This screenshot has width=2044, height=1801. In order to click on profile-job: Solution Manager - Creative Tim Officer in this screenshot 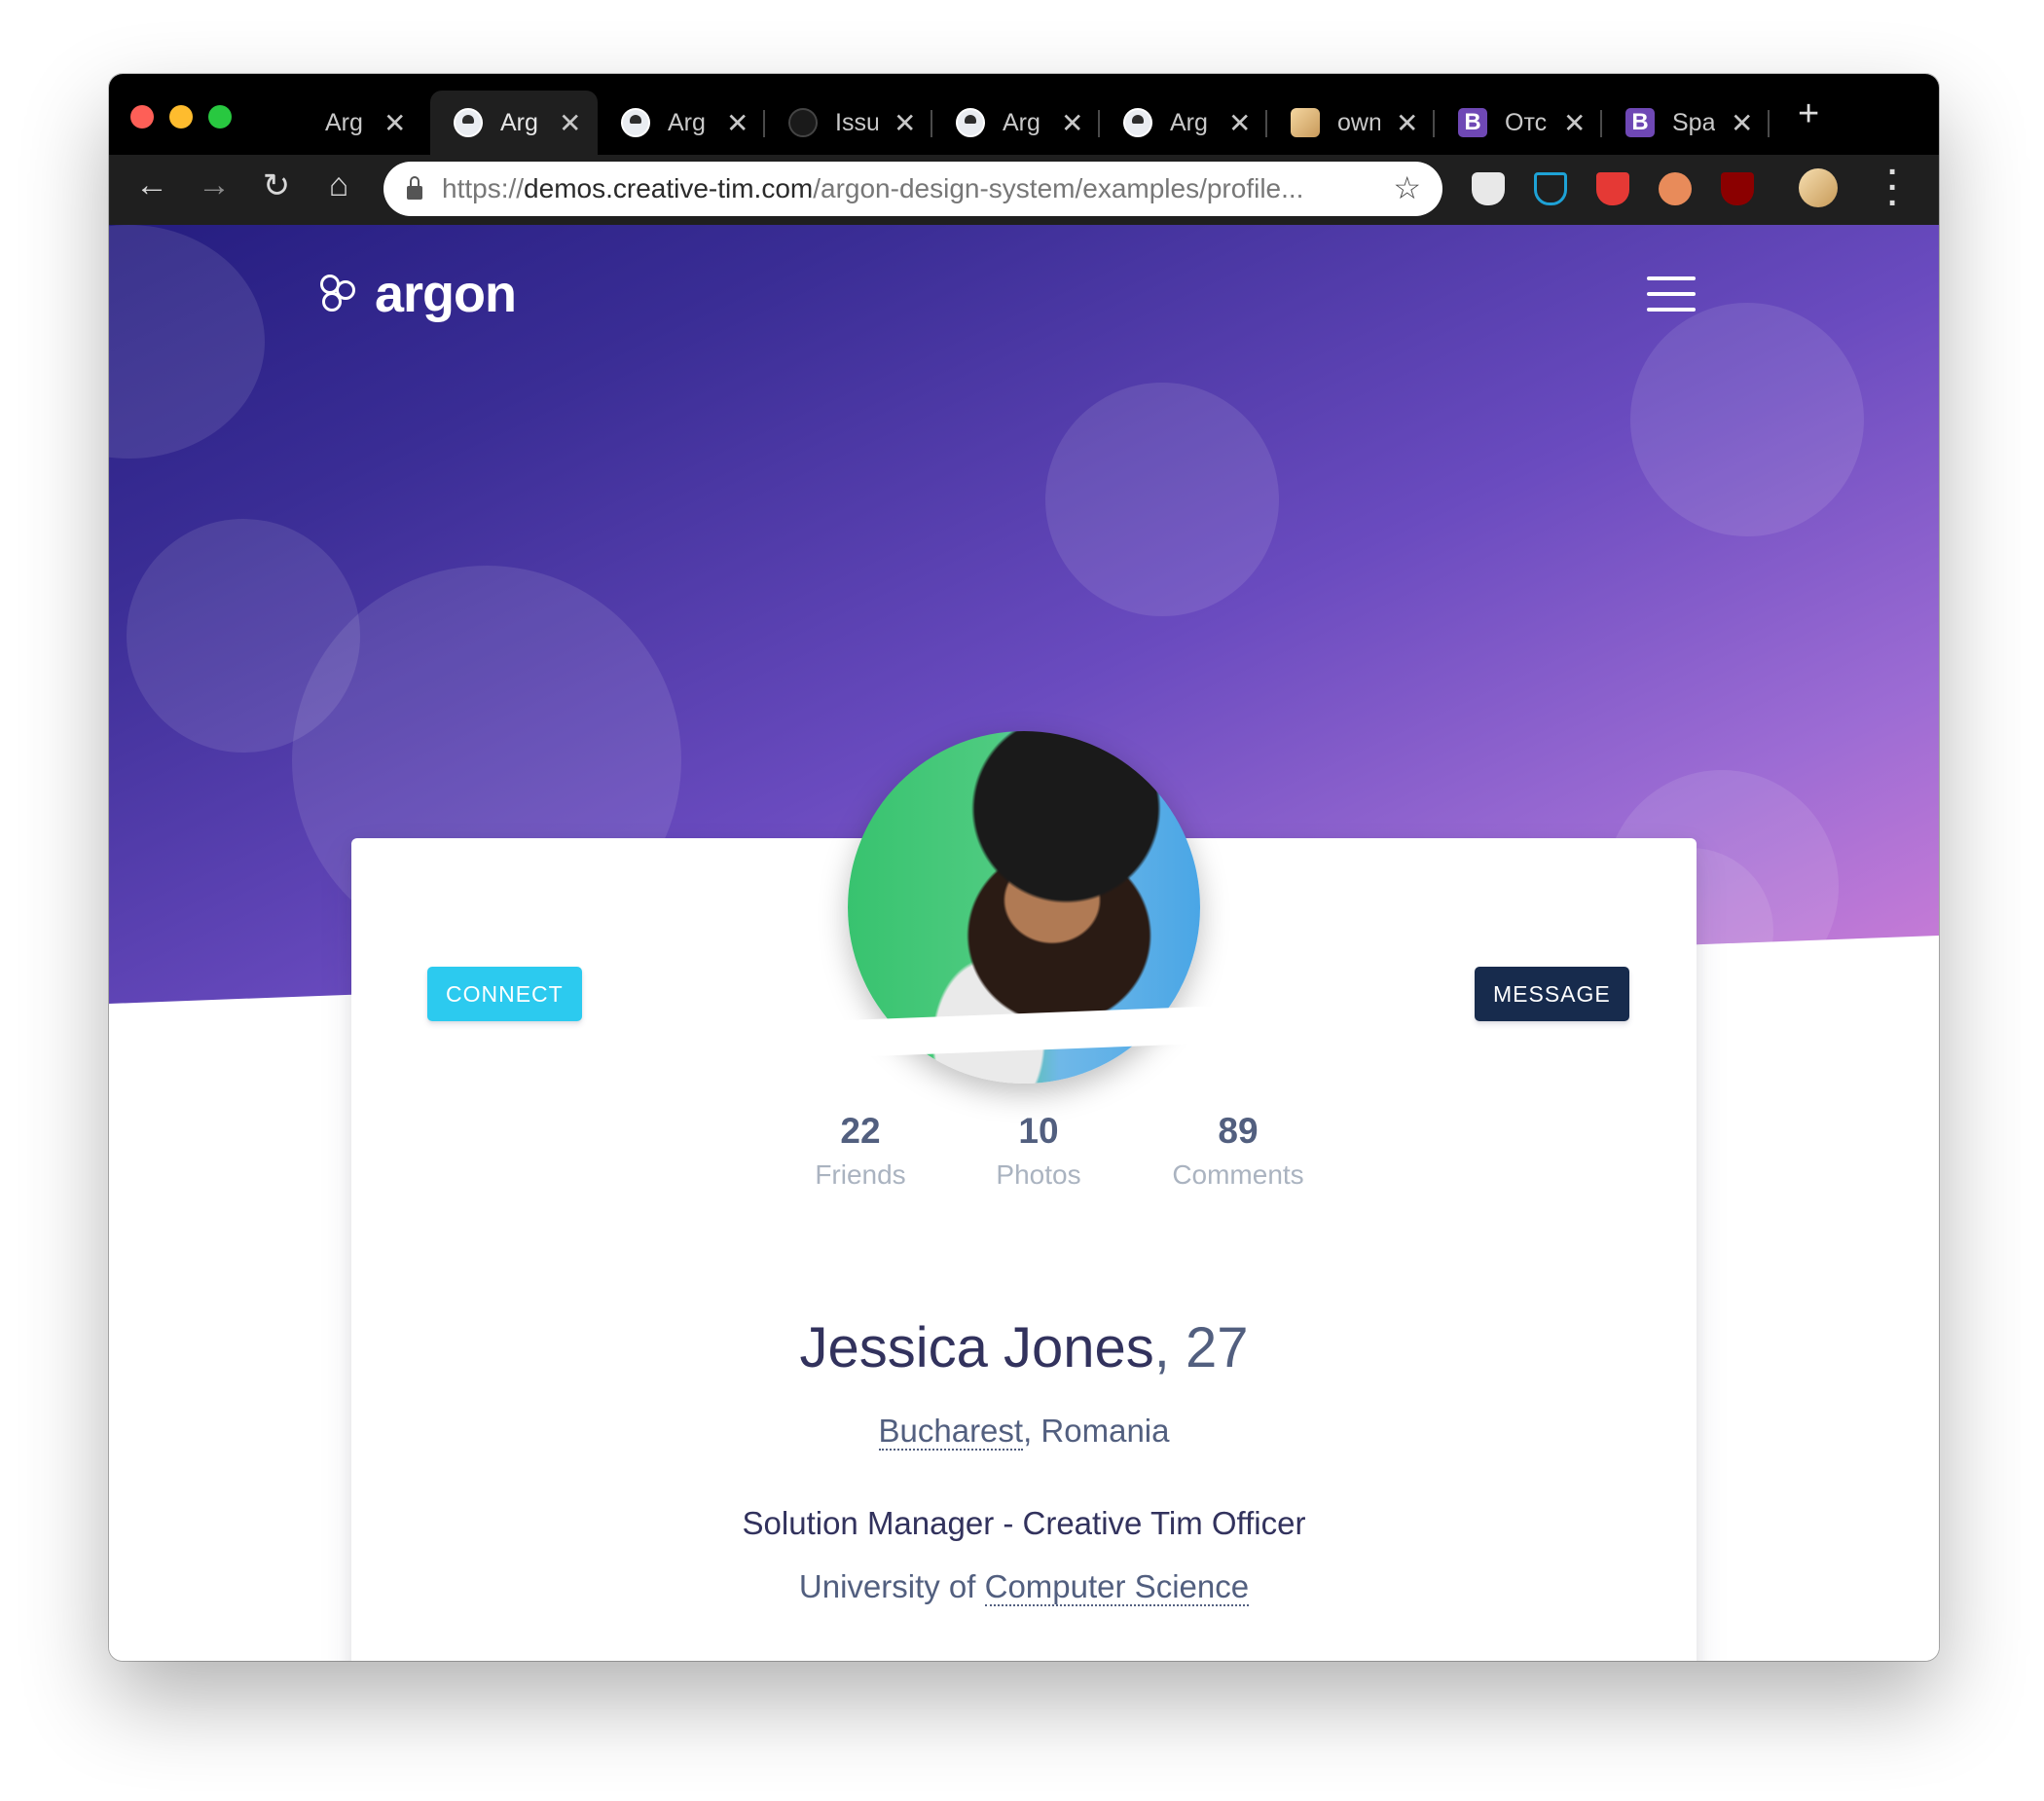, I will do `click(1024, 1523)`.